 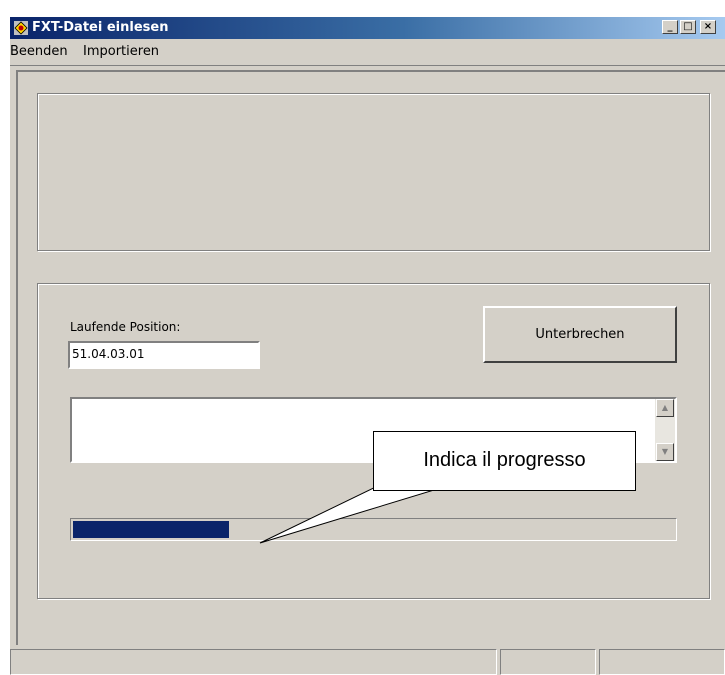 I want to click on interrupt-button: Unterbrechen, so click(x=580, y=334).